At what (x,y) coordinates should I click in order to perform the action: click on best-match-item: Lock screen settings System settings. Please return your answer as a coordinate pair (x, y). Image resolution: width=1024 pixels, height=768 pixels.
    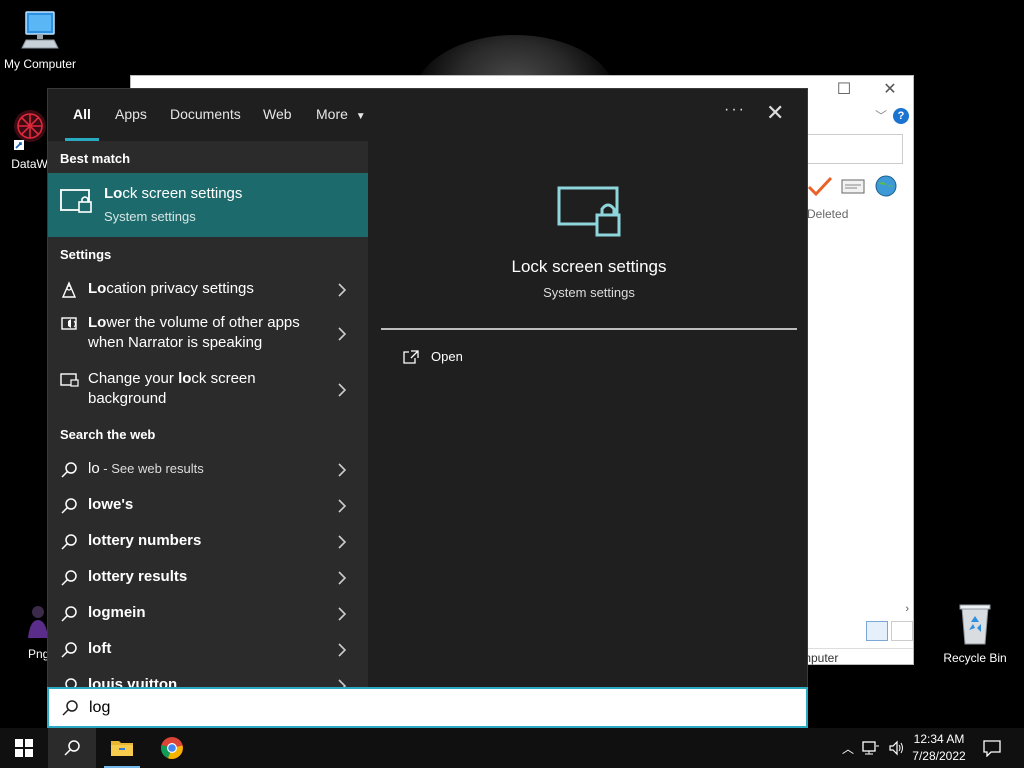
    Looking at the image, I should click on (208, 205).